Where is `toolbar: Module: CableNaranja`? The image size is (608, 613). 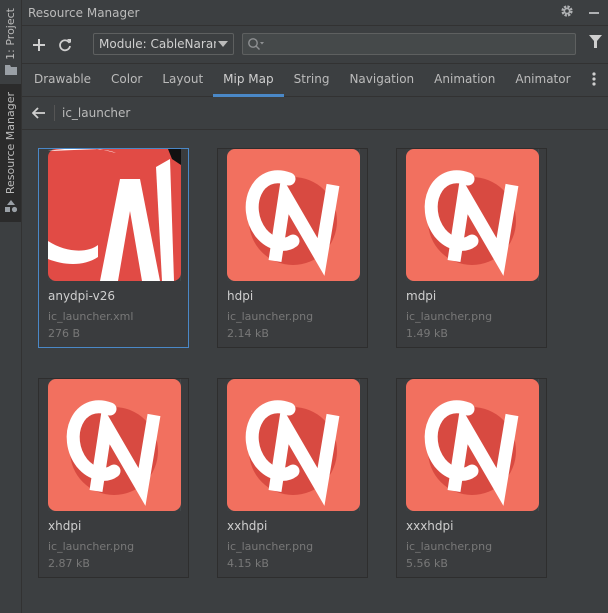 toolbar: Module: CableNaranja is located at coordinates (315, 45).